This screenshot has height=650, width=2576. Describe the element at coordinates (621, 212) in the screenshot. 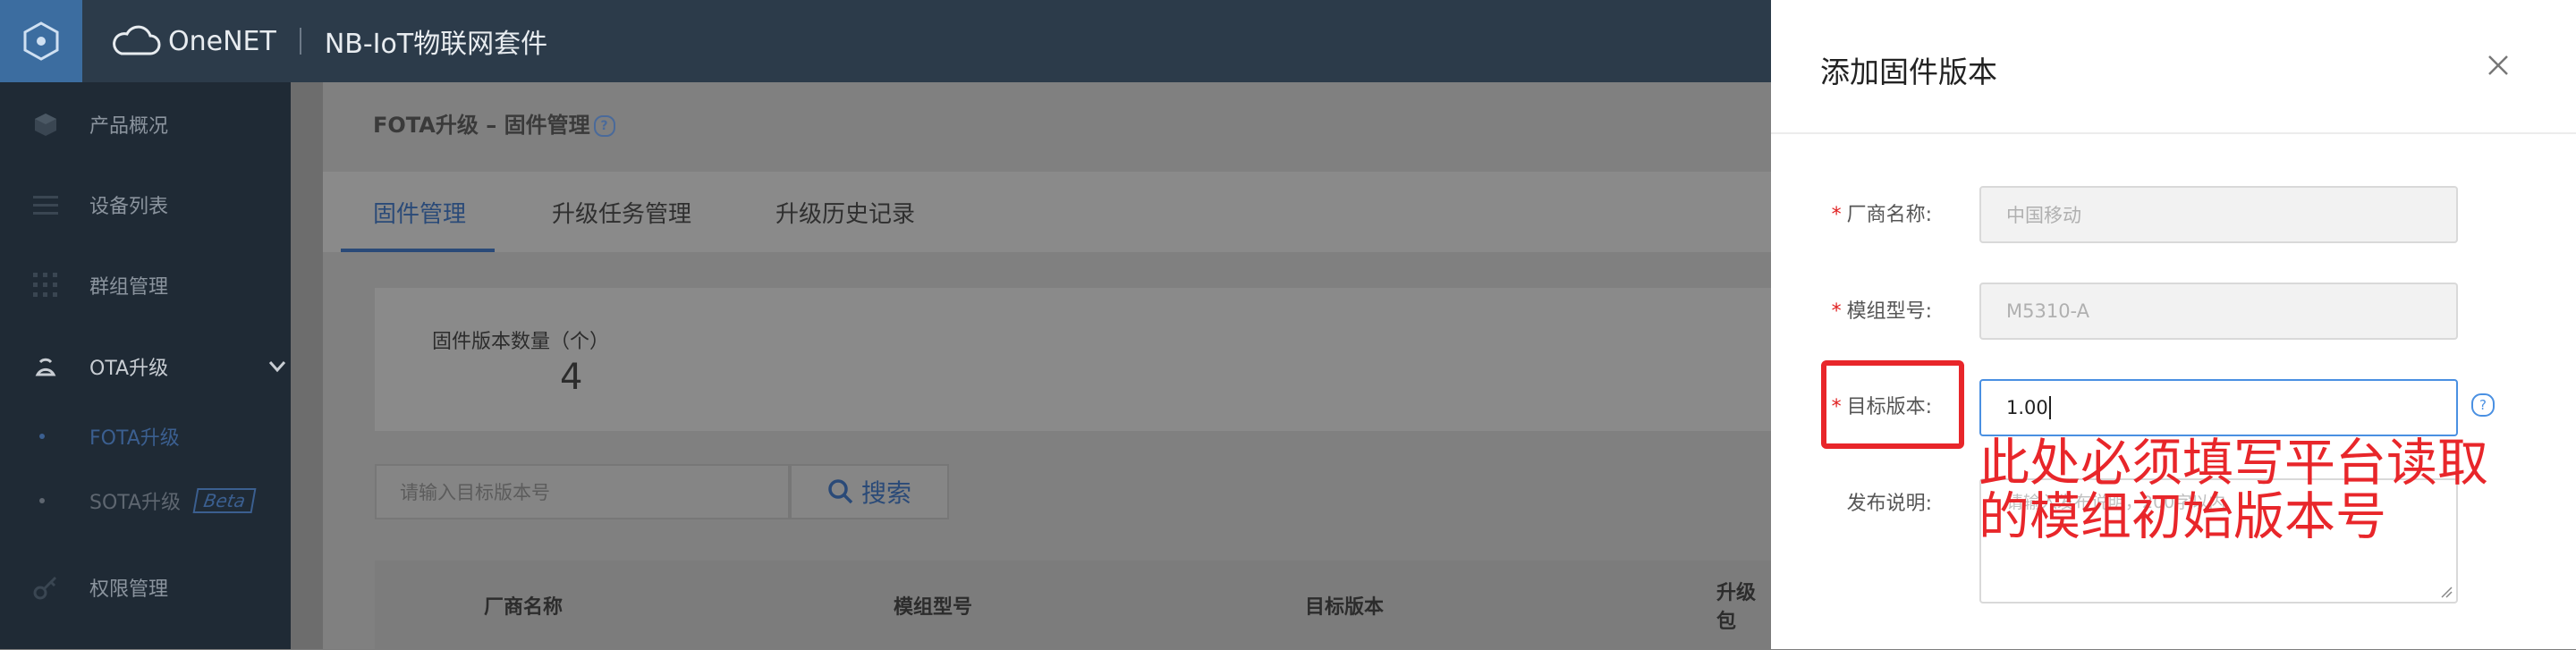

I see `tab-upgrade-tasks: 升级任务管理` at that location.